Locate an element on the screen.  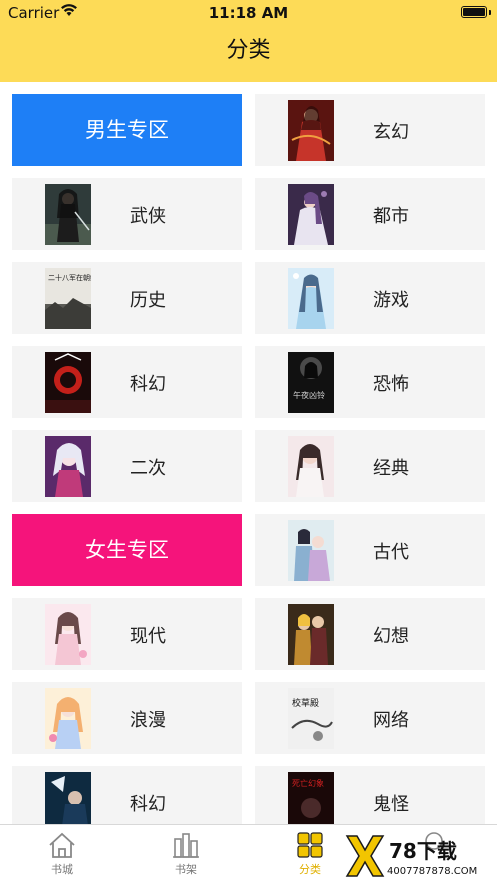
tab-bookshelf: 书架 is located at coordinates (186, 854).